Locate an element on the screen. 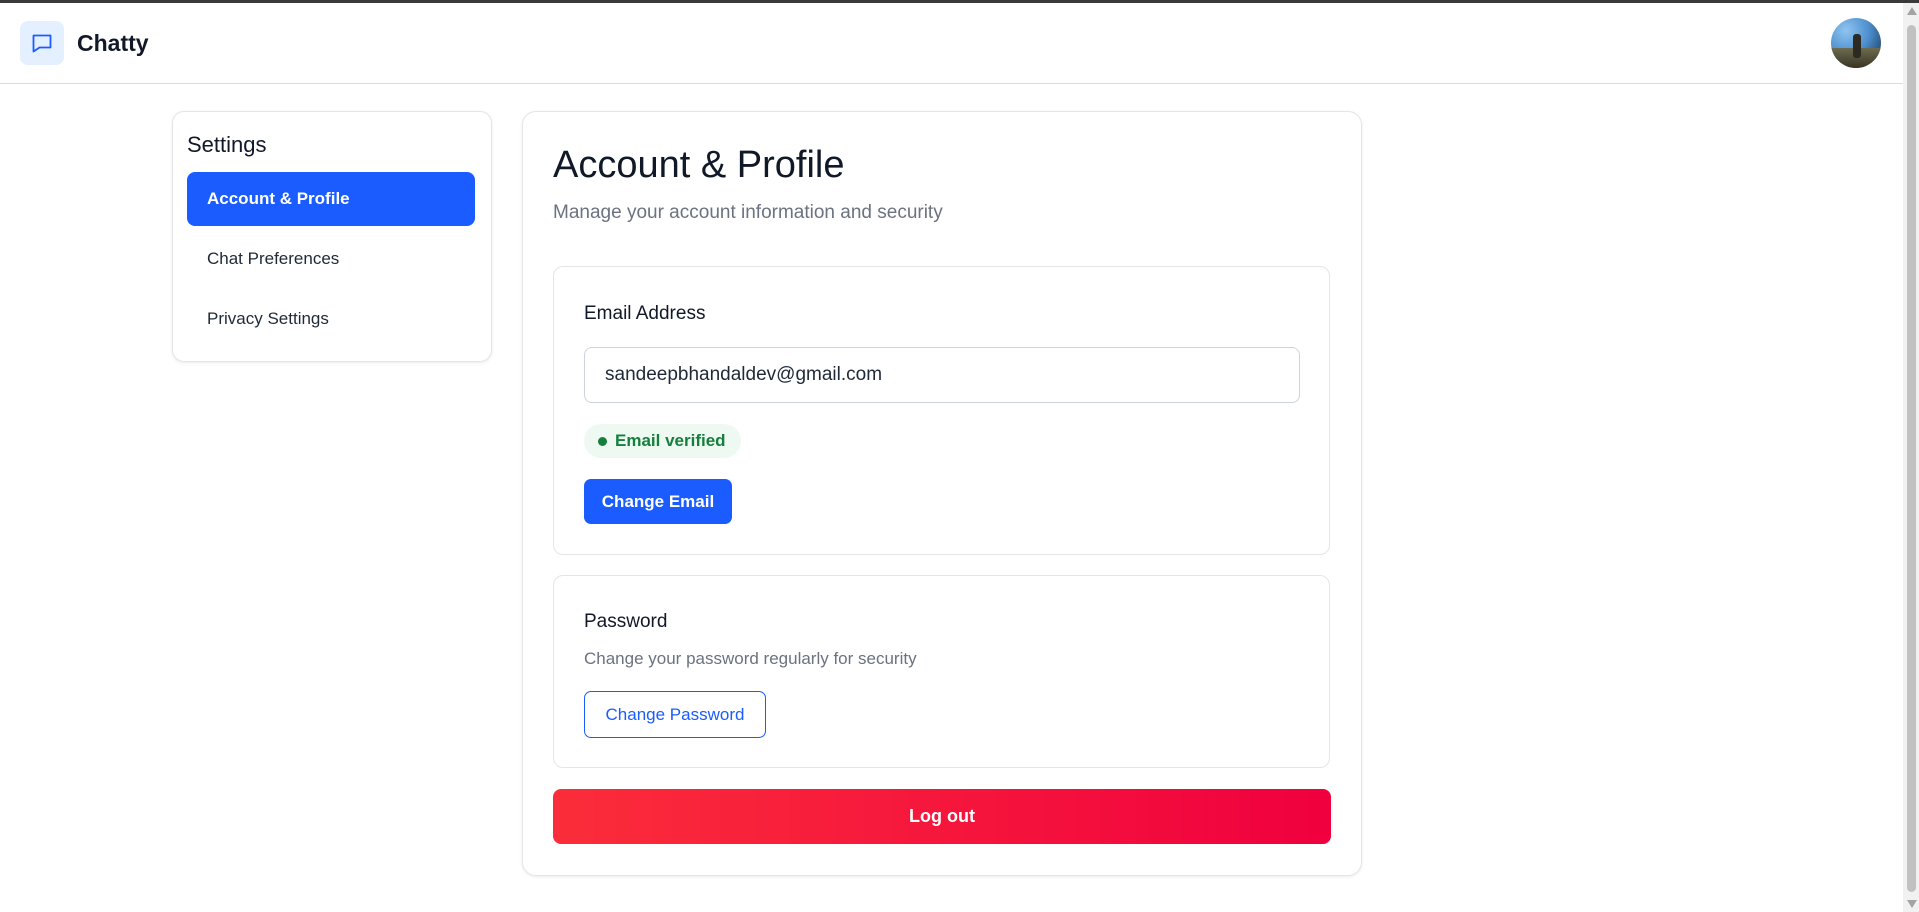  change-password-button: Change Password is located at coordinates (675, 714).